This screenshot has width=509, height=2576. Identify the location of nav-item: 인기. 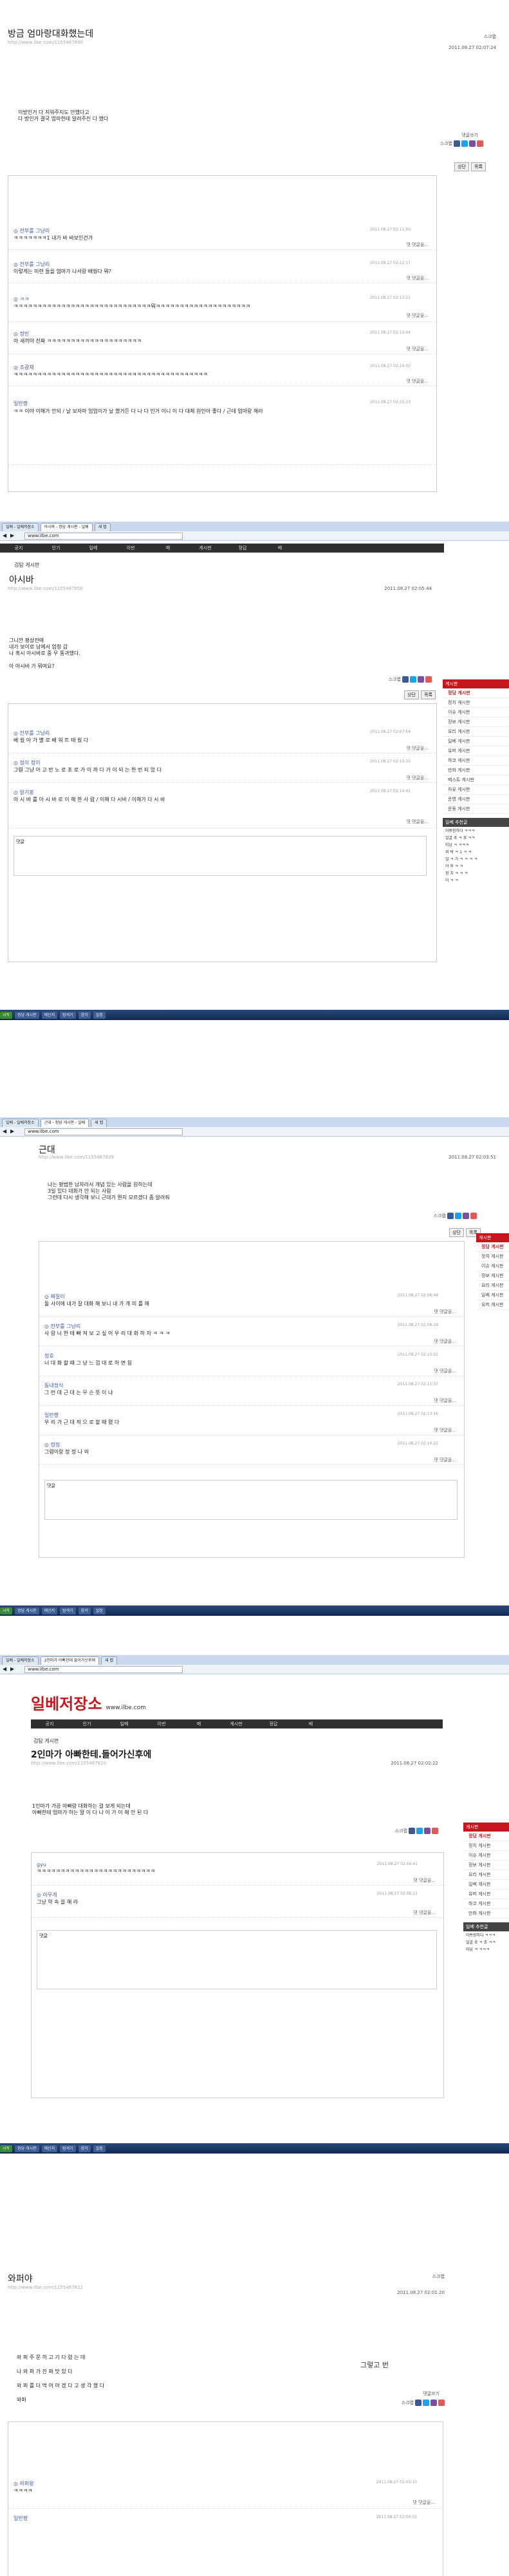
(56, 548).